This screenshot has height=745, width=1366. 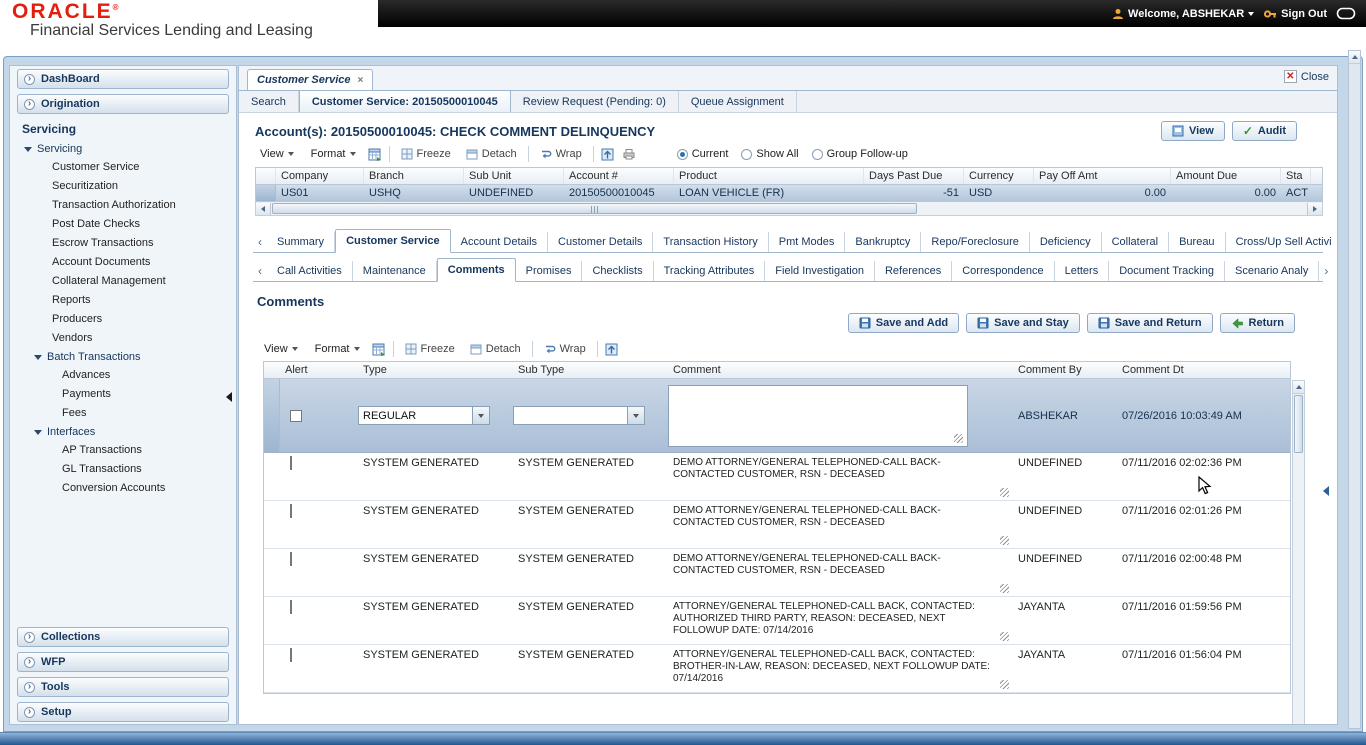 What do you see at coordinates (337, 349) in the screenshot?
I see `format-menu: Format` at bounding box center [337, 349].